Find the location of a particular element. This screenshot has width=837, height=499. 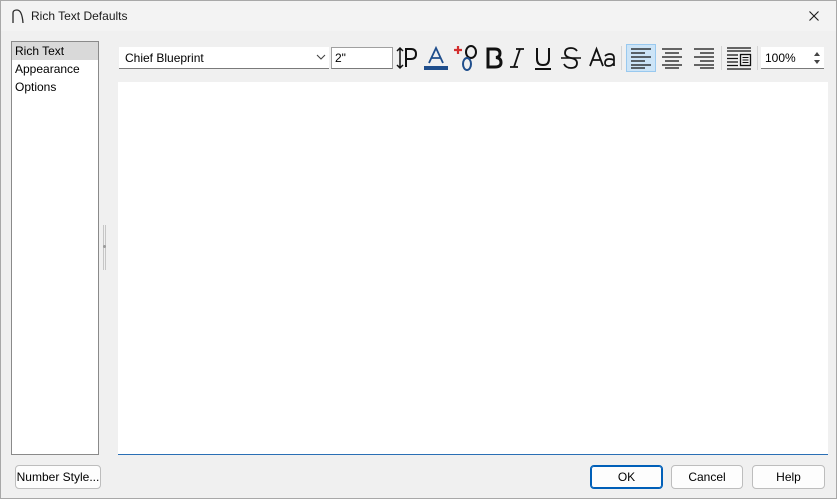

text-color-icon is located at coordinates (436, 57).